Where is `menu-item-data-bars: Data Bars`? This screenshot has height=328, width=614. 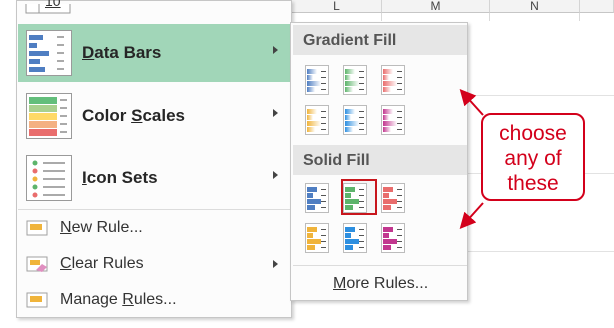
menu-item-data-bars: Data Bars is located at coordinates (155, 53).